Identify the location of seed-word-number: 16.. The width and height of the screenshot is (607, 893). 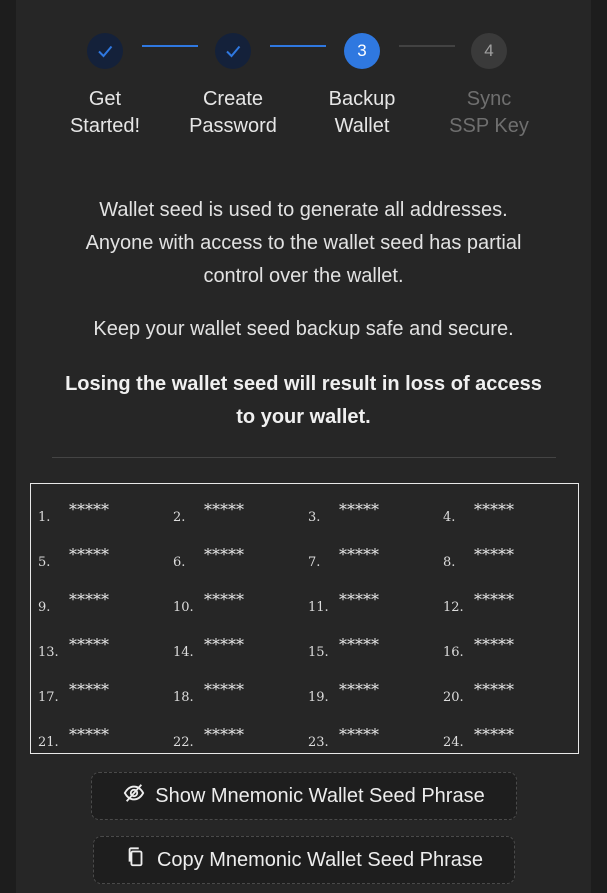
(453, 652).